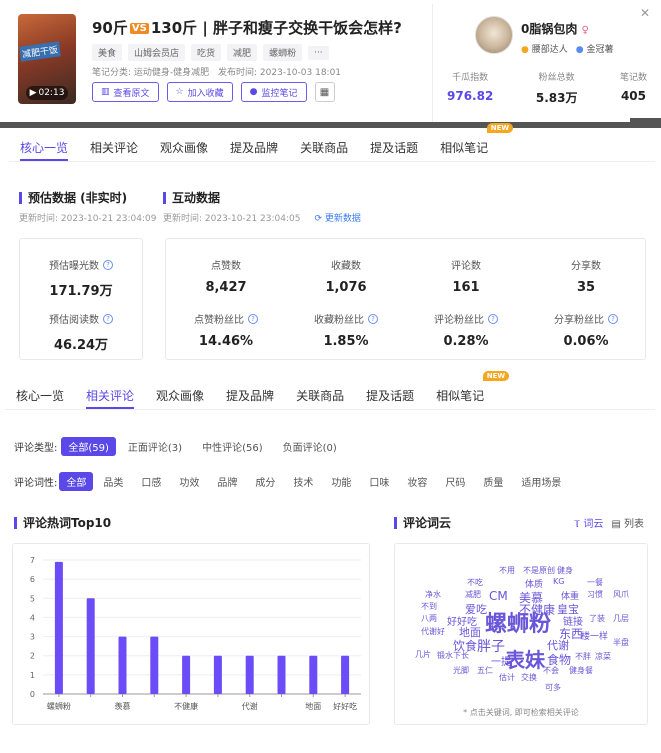 The height and width of the screenshot is (753, 661). I want to click on title-post: 130斤 | 胖子和瘦子交换干饭会怎样?, so click(276, 28).